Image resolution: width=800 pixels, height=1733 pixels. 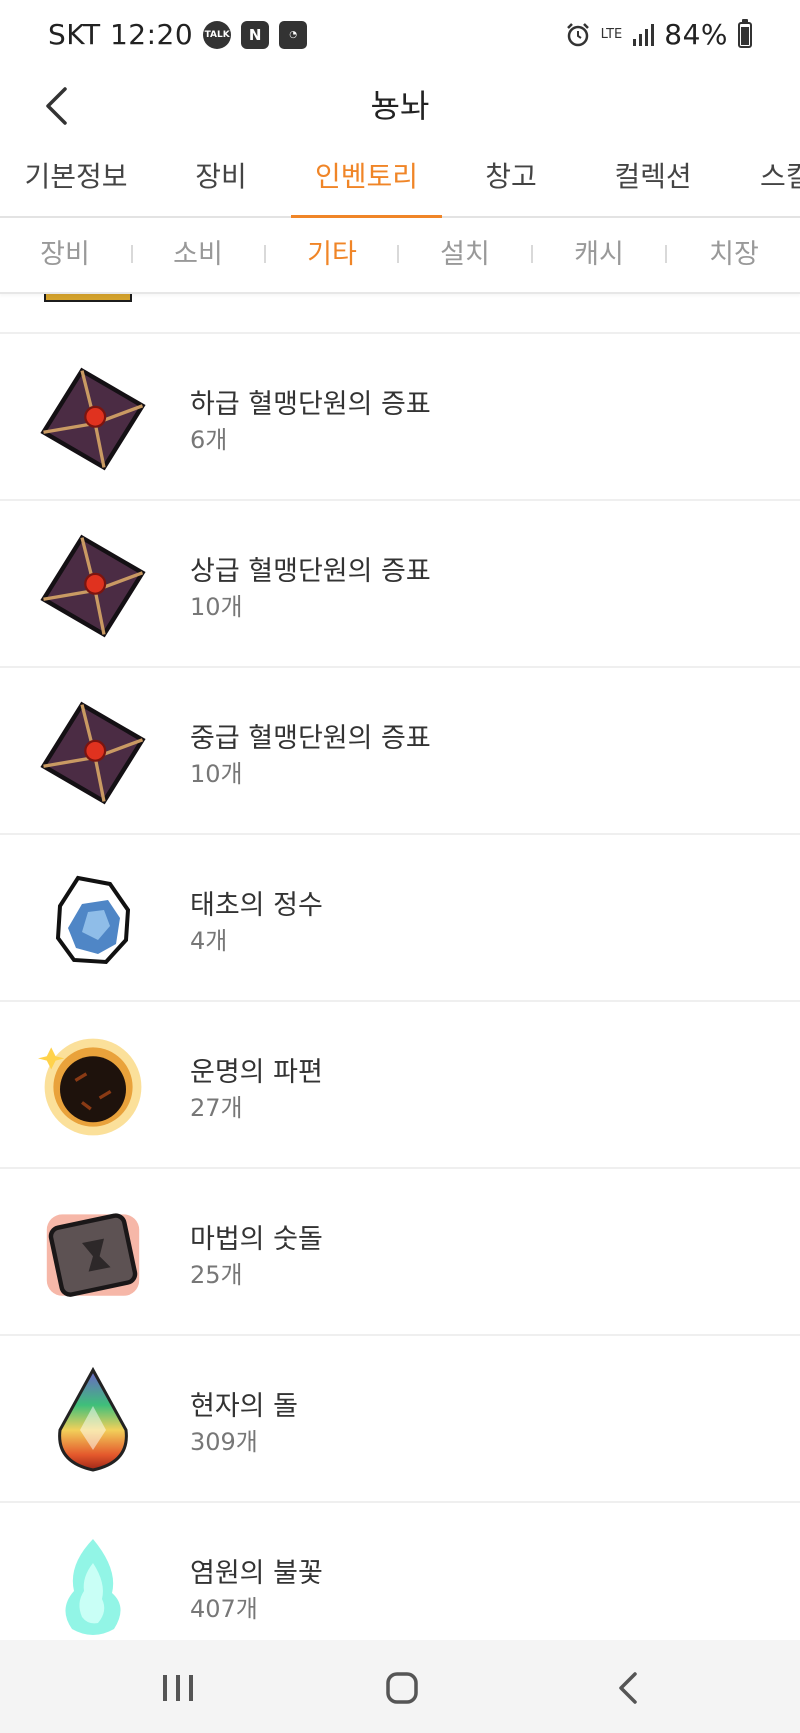 What do you see at coordinates (224, 1442) in the screenshot?
I see `item-count: 309개` at bounding box center [224, 1442].